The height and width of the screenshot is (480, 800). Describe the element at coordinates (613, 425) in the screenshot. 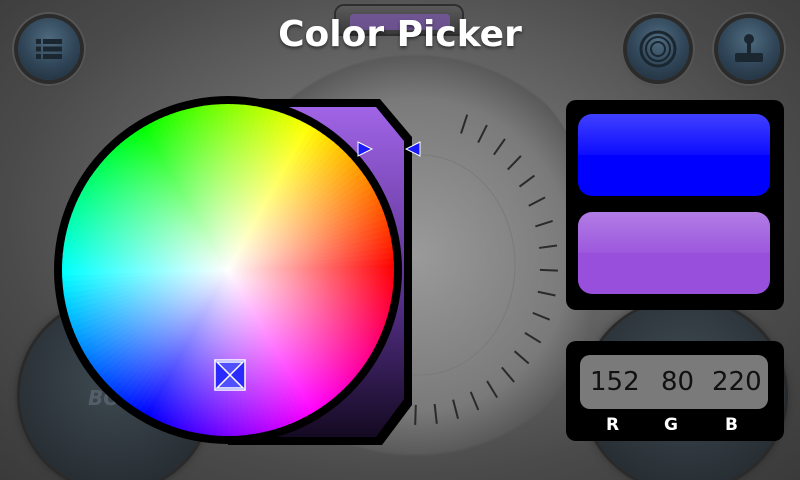

I see `red-label: R` at that location.